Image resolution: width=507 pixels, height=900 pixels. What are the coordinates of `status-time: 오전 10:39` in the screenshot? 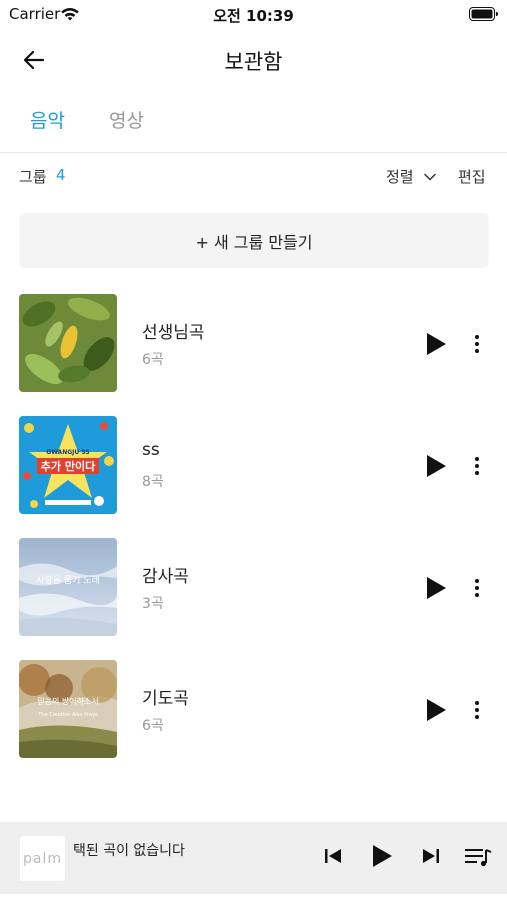 It's located at (253, 16).